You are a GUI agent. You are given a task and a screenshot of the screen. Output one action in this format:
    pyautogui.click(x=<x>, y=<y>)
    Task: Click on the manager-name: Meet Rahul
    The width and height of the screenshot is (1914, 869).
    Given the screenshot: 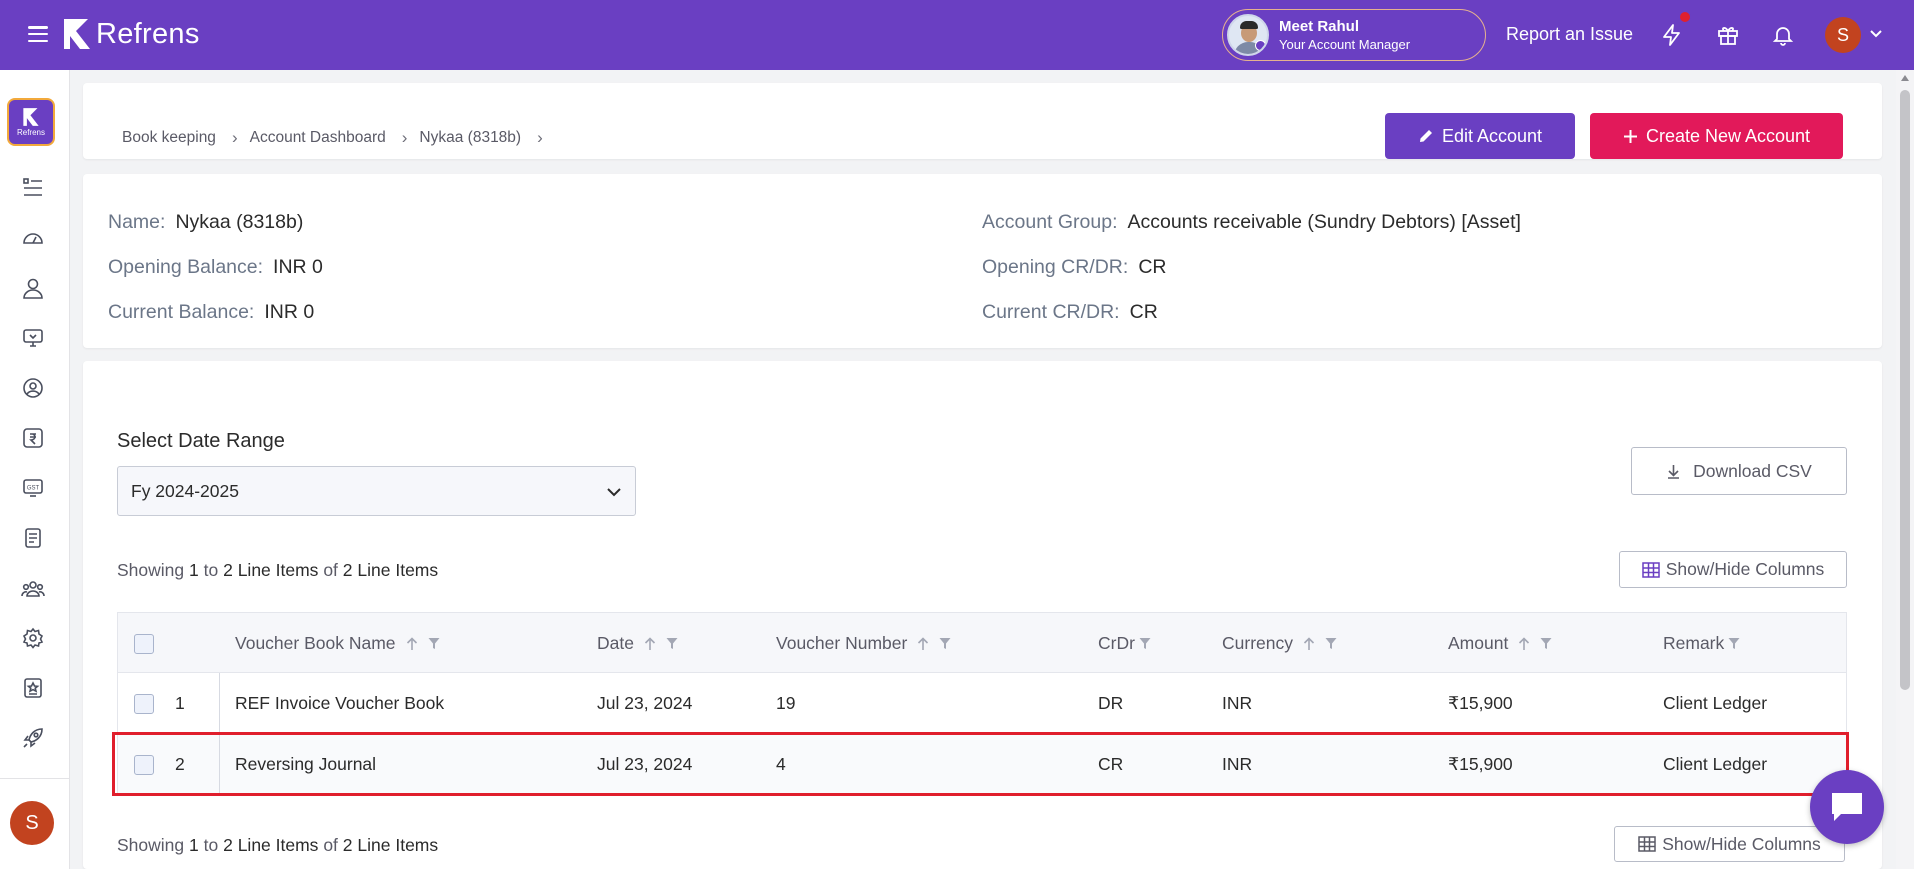 What is the action you would take?
    pyautogui.click(x=1319, y=26)
    